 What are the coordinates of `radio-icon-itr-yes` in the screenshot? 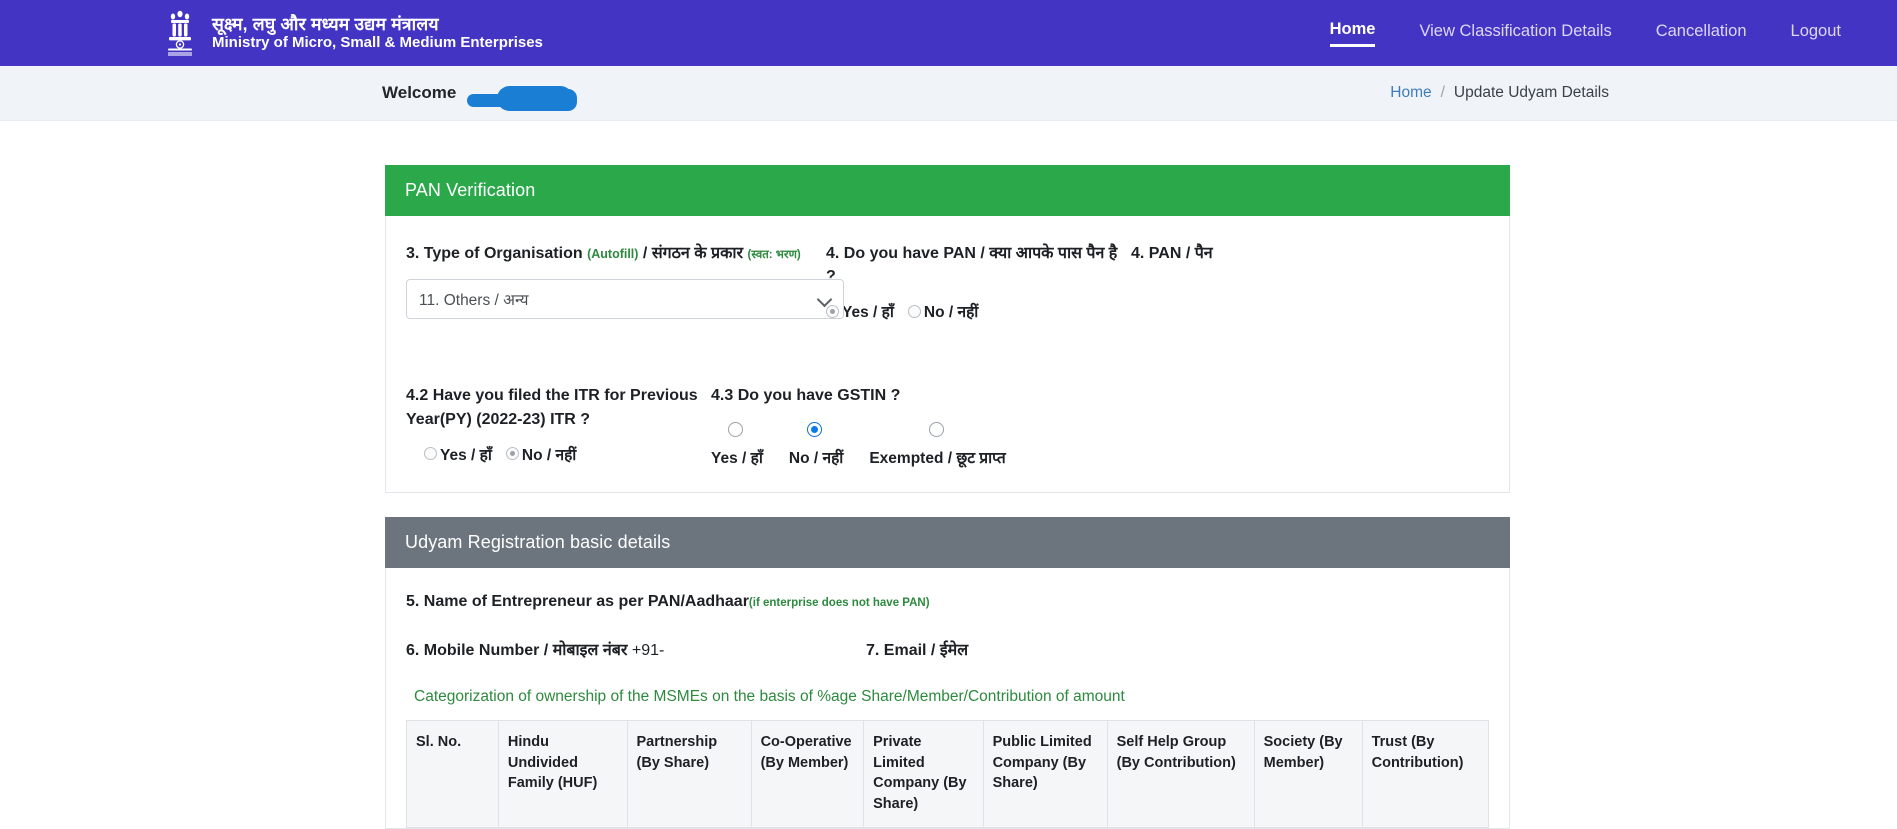 It's located at (430, 454).